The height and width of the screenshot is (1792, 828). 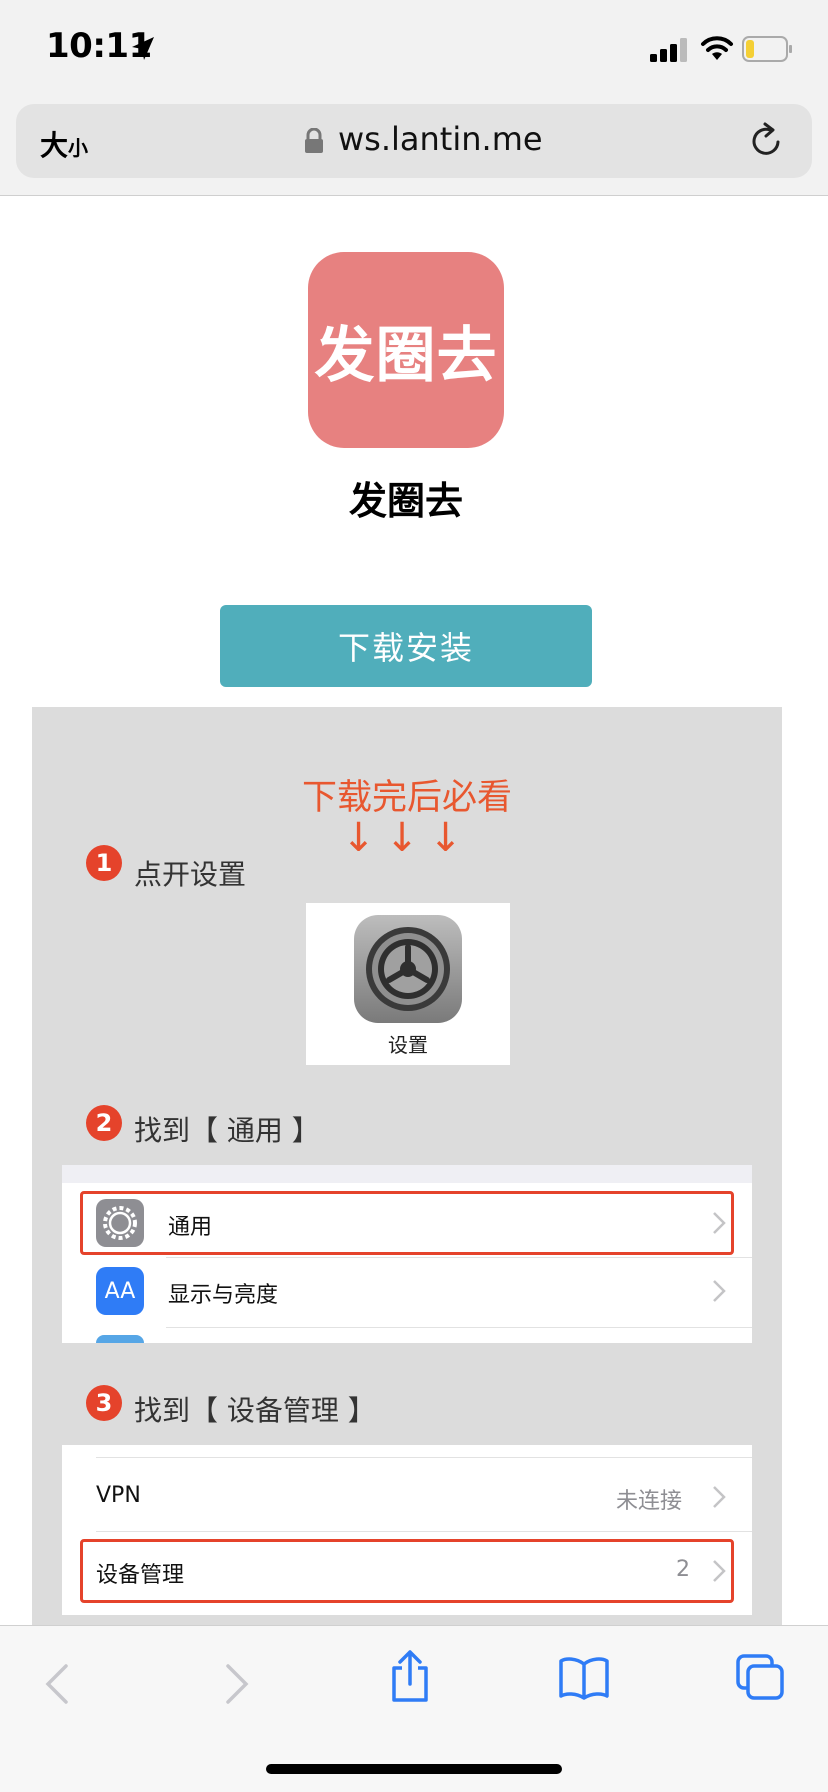 What do you see at coordinates (255, 1410) in the screenshot?
I see `step-3-label: 找到【 设备管理 】` at bounding box center [255, 1410].